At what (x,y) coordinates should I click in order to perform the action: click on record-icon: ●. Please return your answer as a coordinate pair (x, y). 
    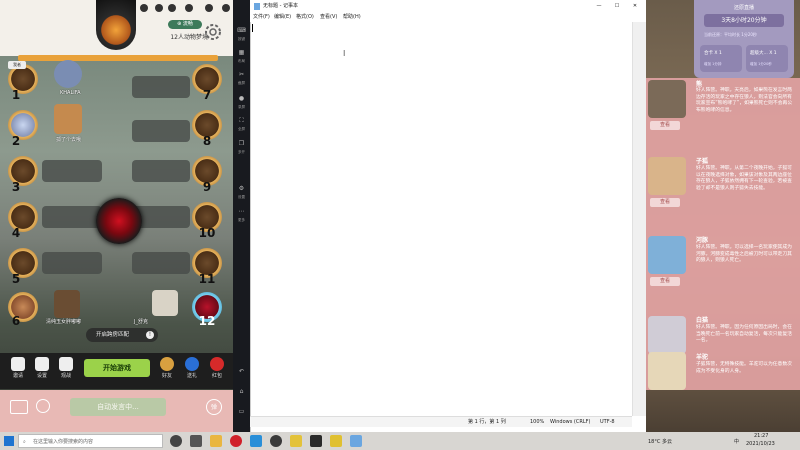
    Looking at the image, I should click on (241, 99).